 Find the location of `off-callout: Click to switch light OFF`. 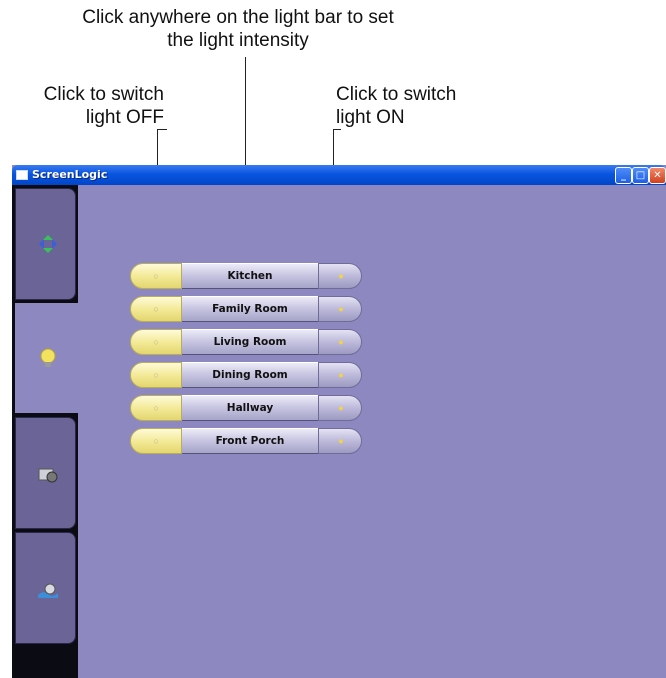

off-callout: Click to switch light OFF is located at coordinates (84, 106).